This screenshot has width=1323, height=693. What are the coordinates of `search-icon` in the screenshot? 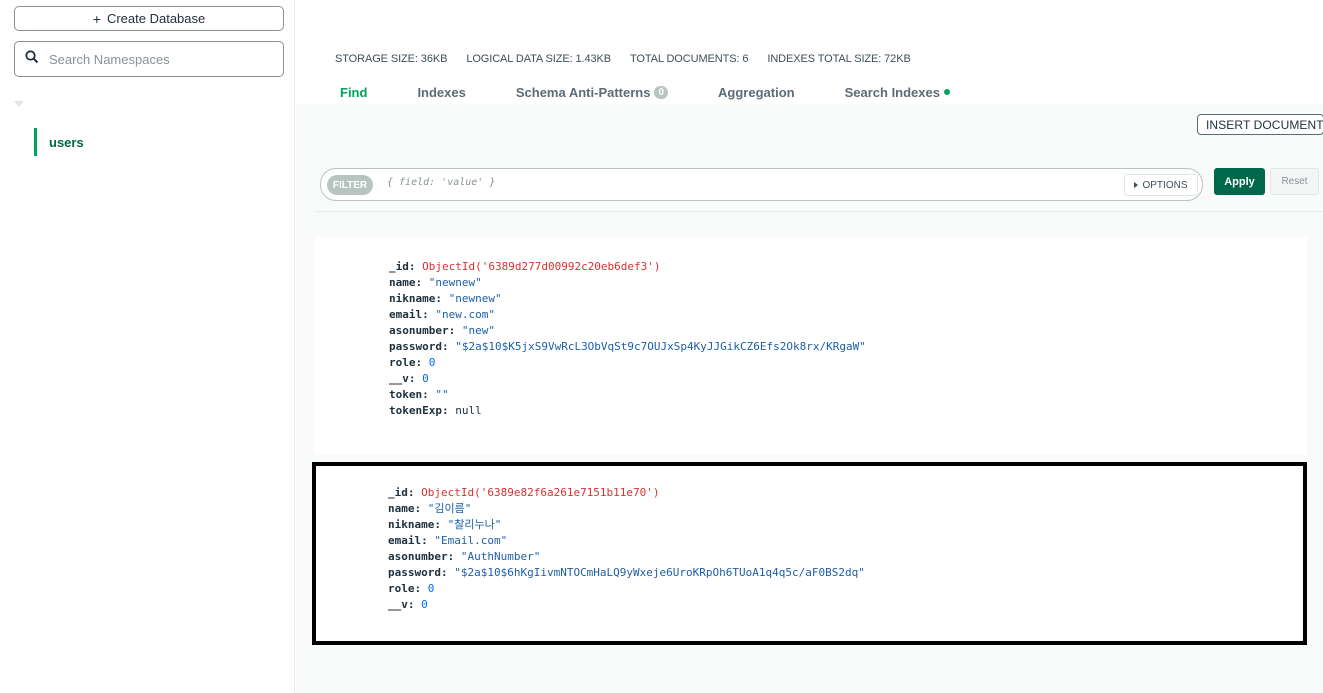 It's located at (32, 59).